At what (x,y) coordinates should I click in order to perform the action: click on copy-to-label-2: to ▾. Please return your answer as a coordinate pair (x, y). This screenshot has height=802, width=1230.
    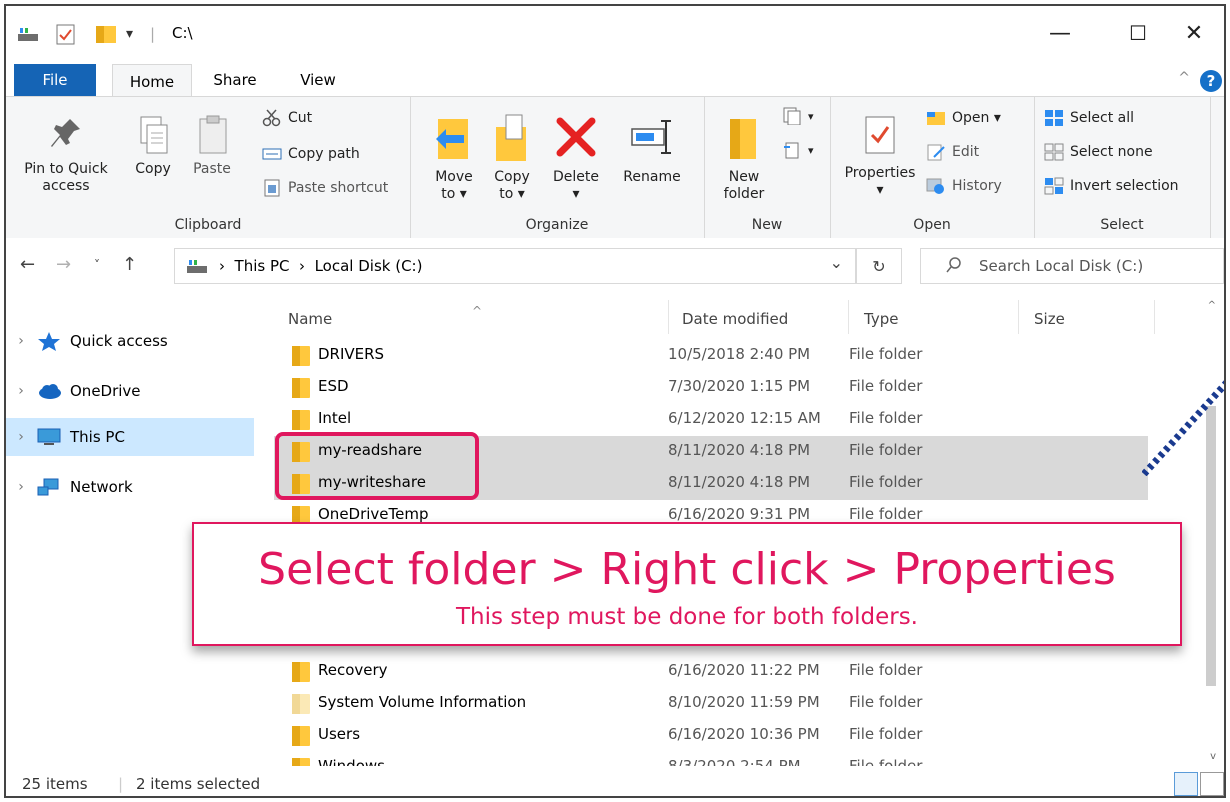
    Looking at the image, I should click on (512, 194).